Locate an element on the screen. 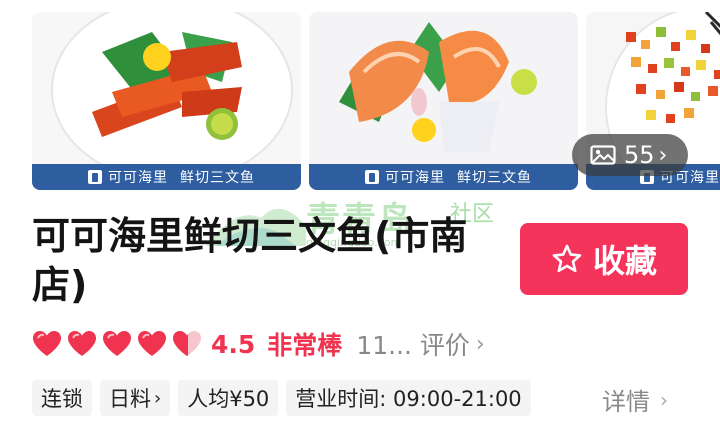 The image size is (720, 434). shop-title: 可可海里鲜切三文鱼(市南店) is located at coordinates (250, 260).